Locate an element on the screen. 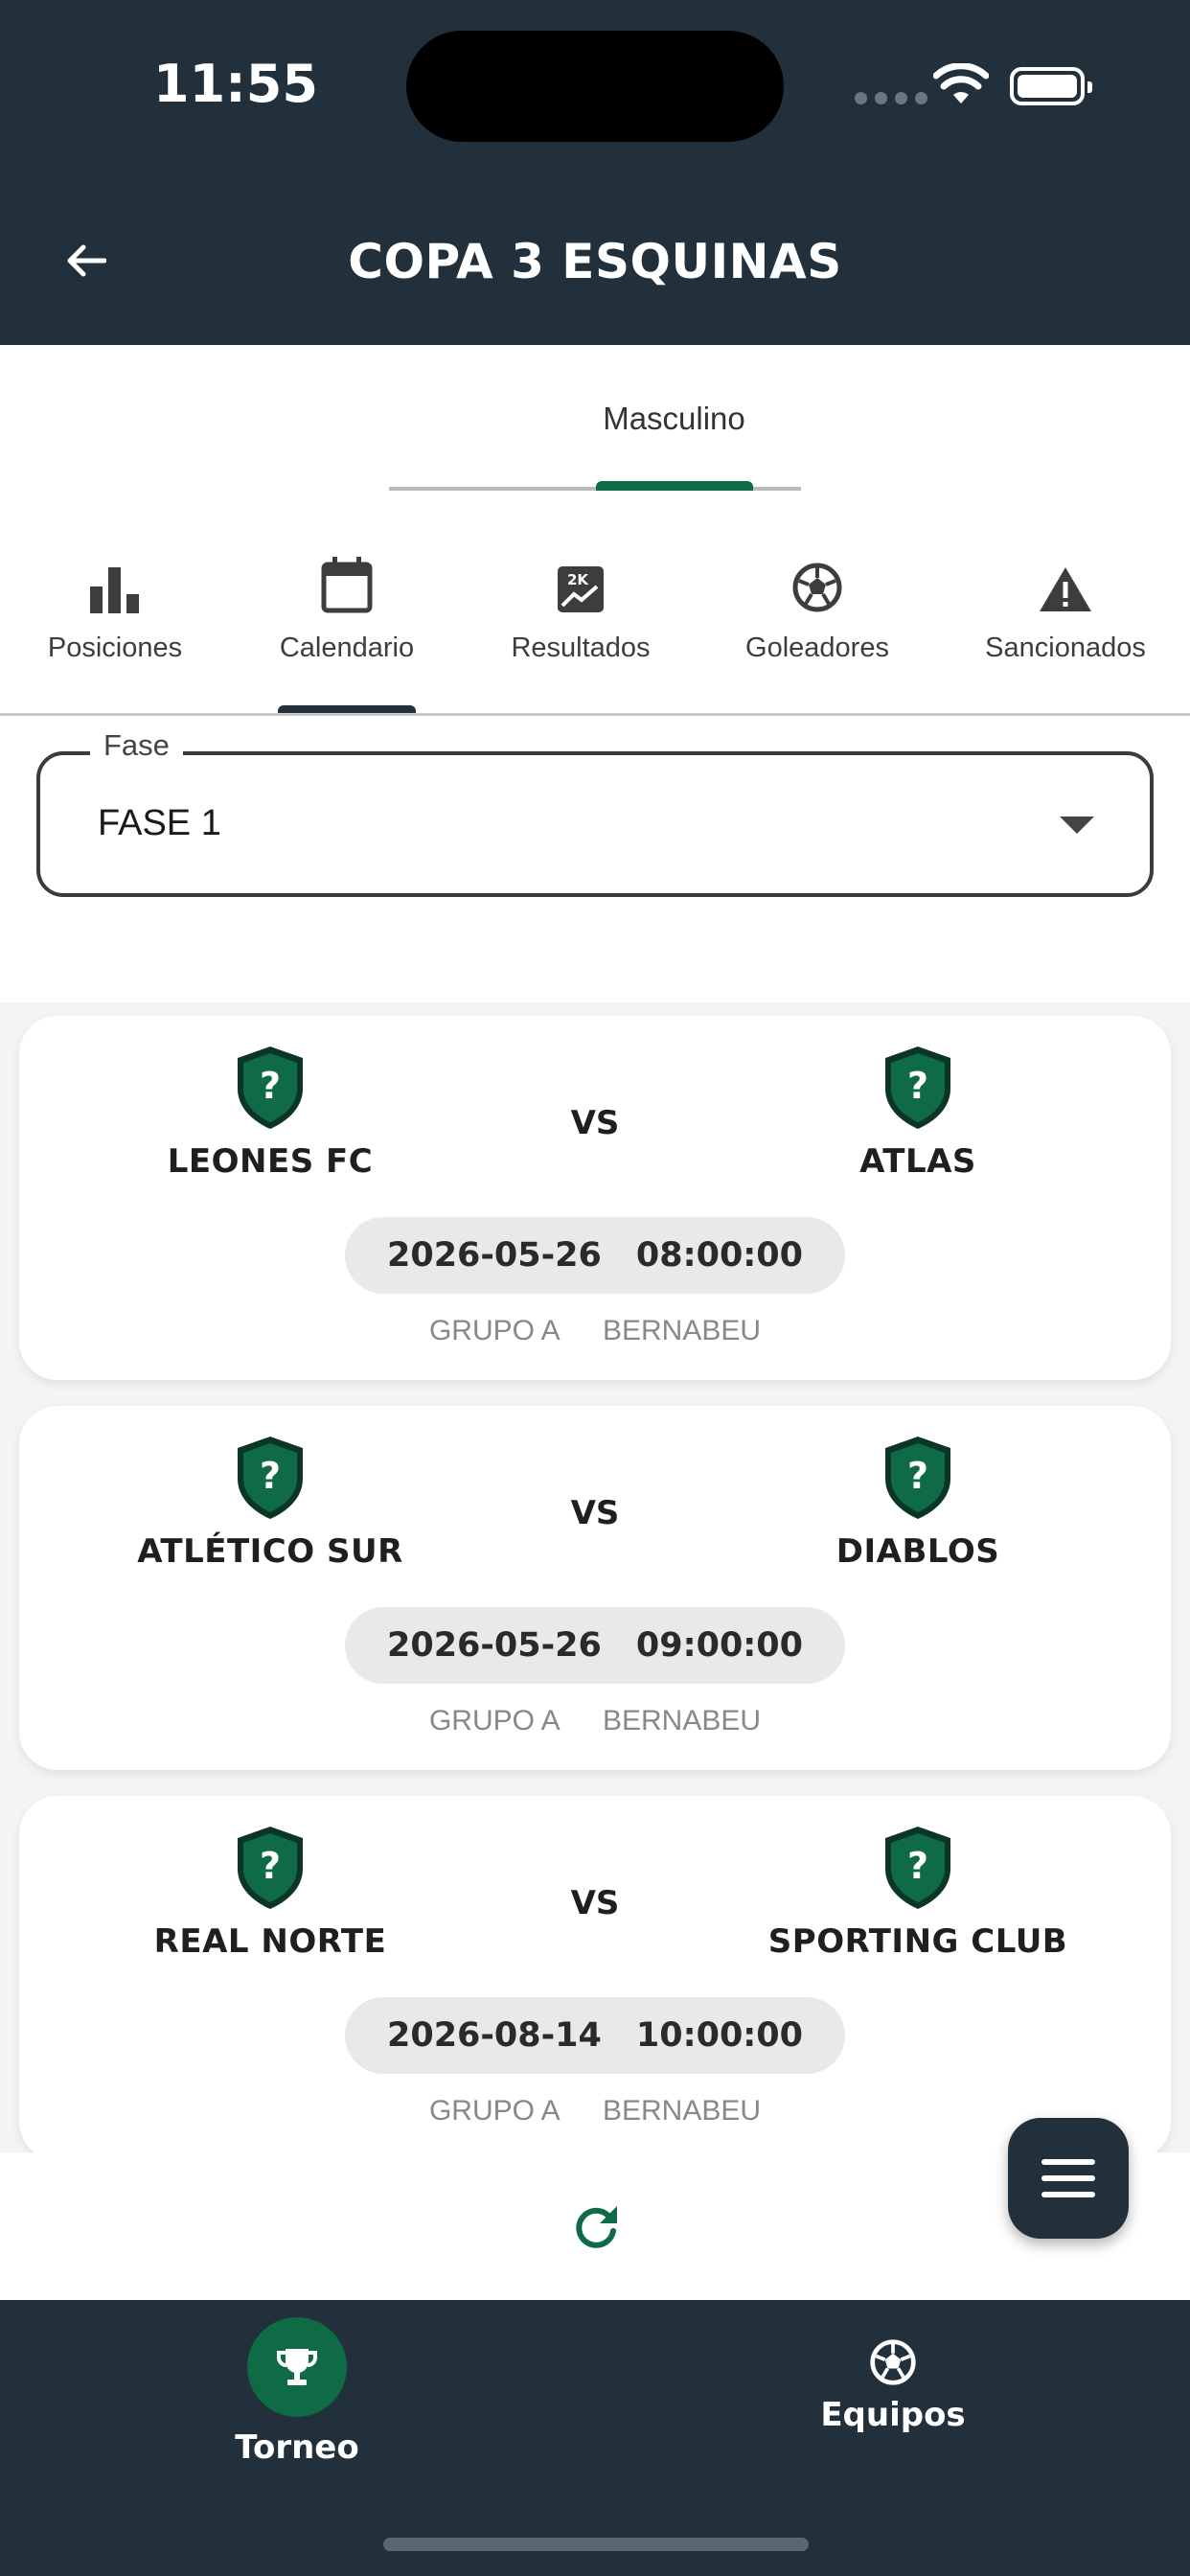  nav-active-indicator is located at coordinates (297, 2367).